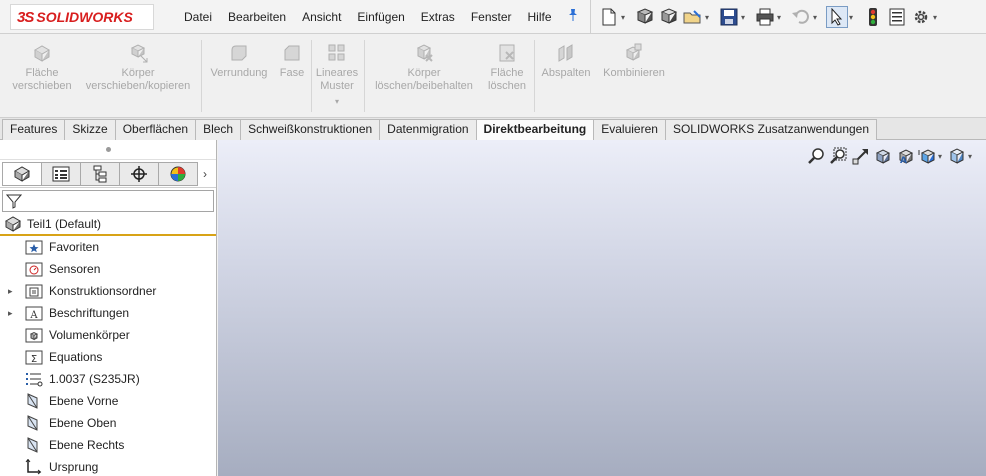 This screenshot has height=476, width=986. What do you see at coordinates (108, 201) in the screenshot?
I see `feature-tree-filter` at bounding box center [108, 201].